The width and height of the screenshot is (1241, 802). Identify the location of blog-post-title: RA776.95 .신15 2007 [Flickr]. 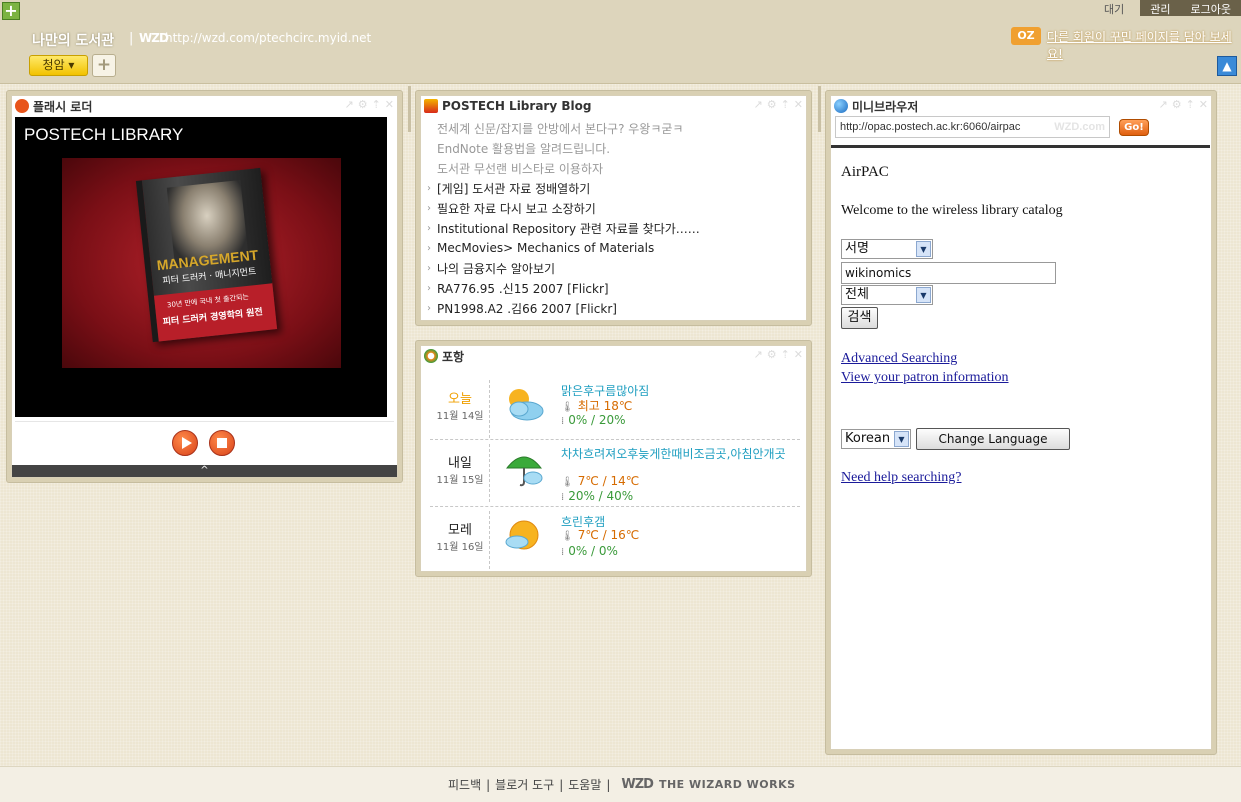
(523, 288).